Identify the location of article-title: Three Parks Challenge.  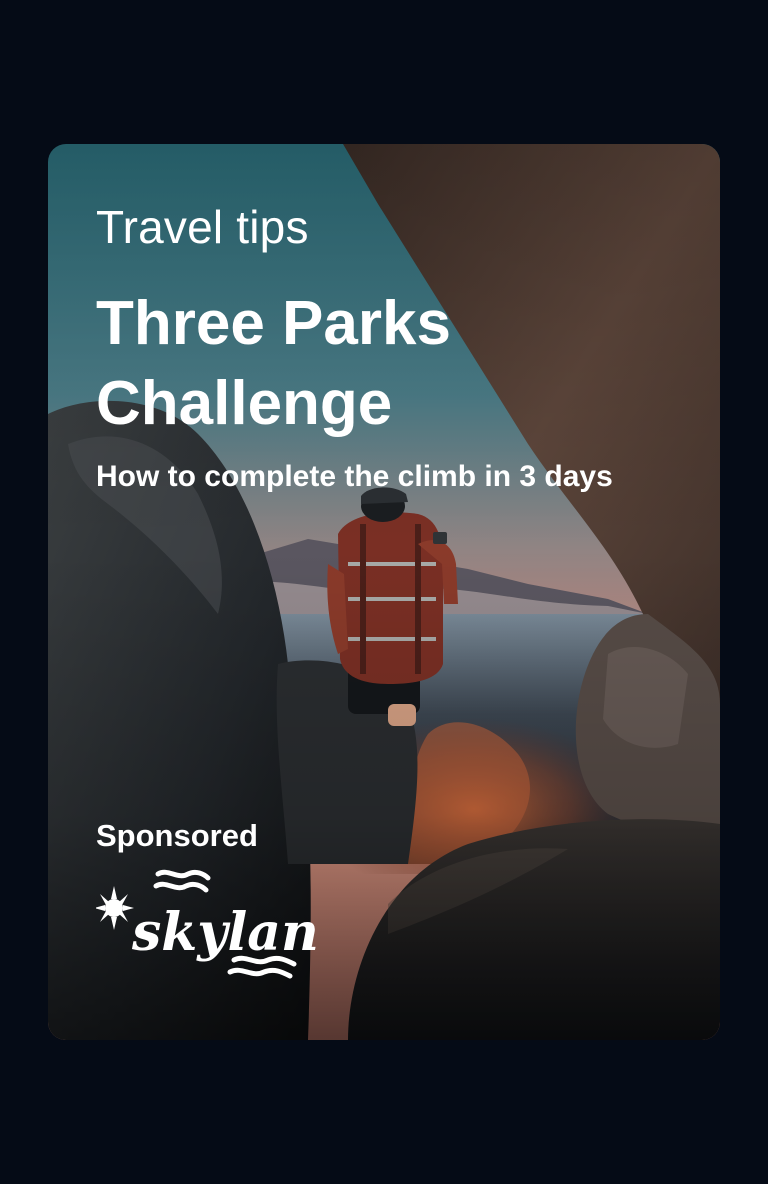
(356, 364).